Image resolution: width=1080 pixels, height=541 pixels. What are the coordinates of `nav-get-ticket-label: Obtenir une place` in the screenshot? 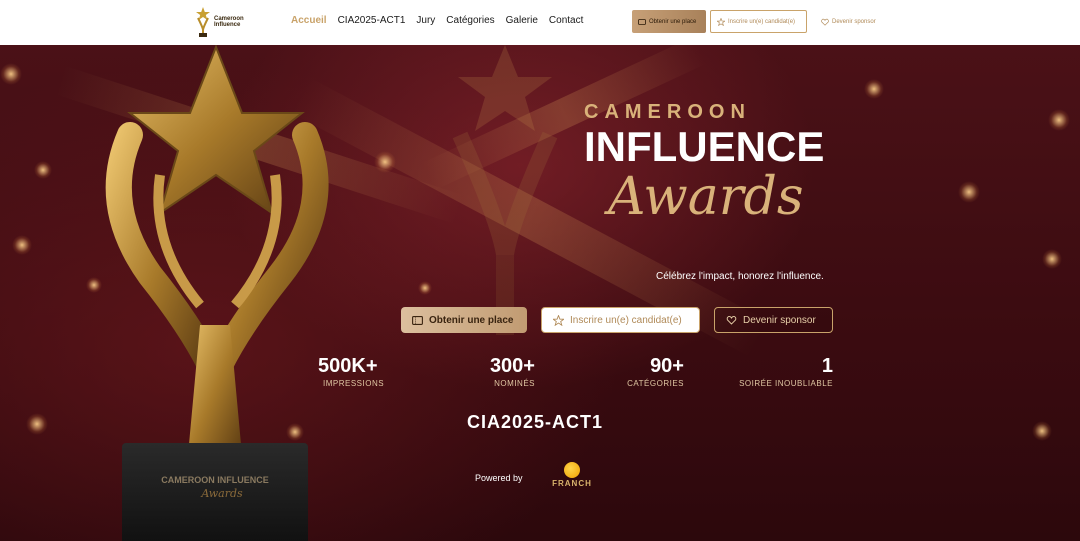 It's located at (673, 21).